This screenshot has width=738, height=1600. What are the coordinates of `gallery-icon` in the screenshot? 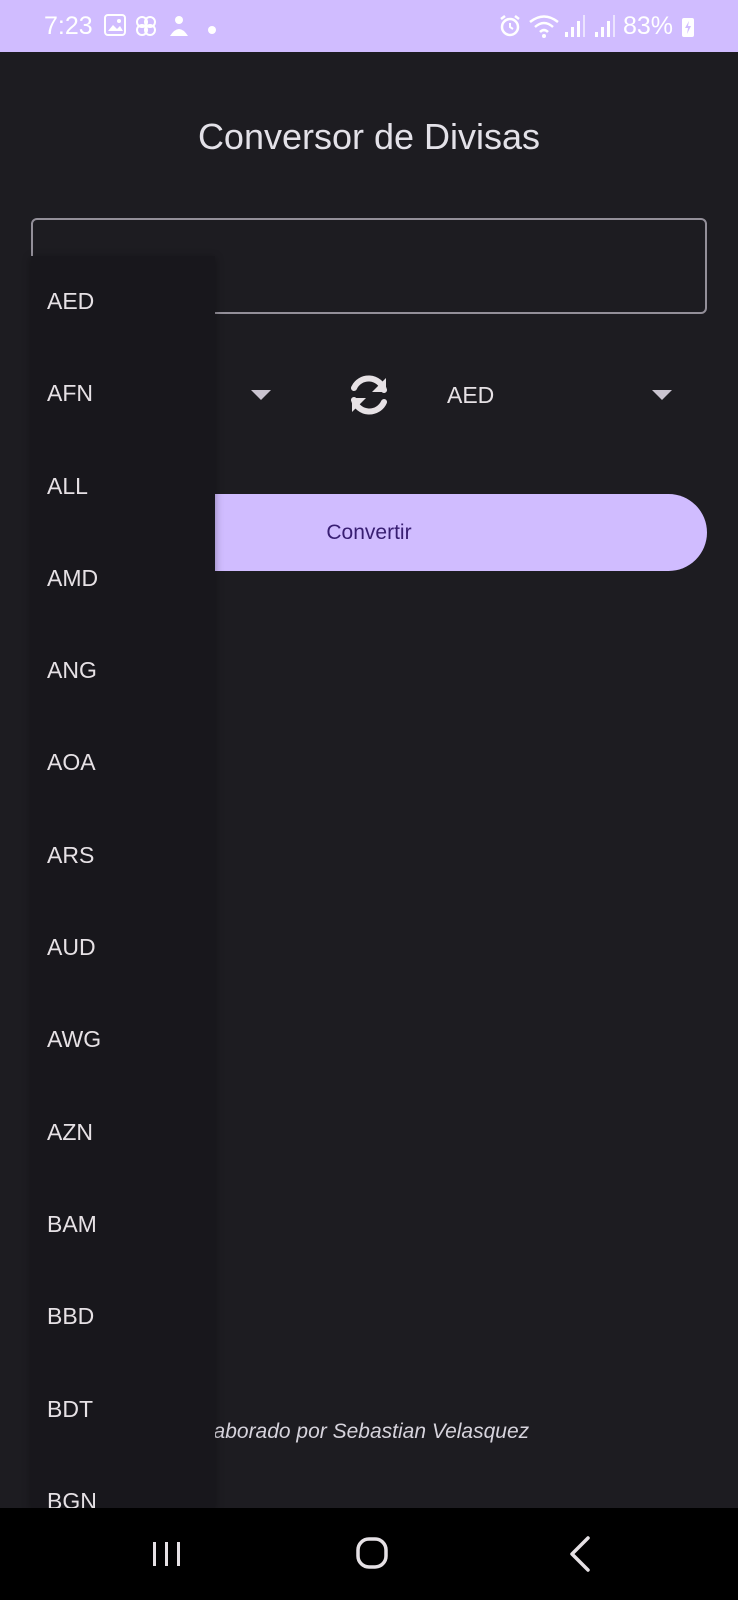 It's located at (115, 27).